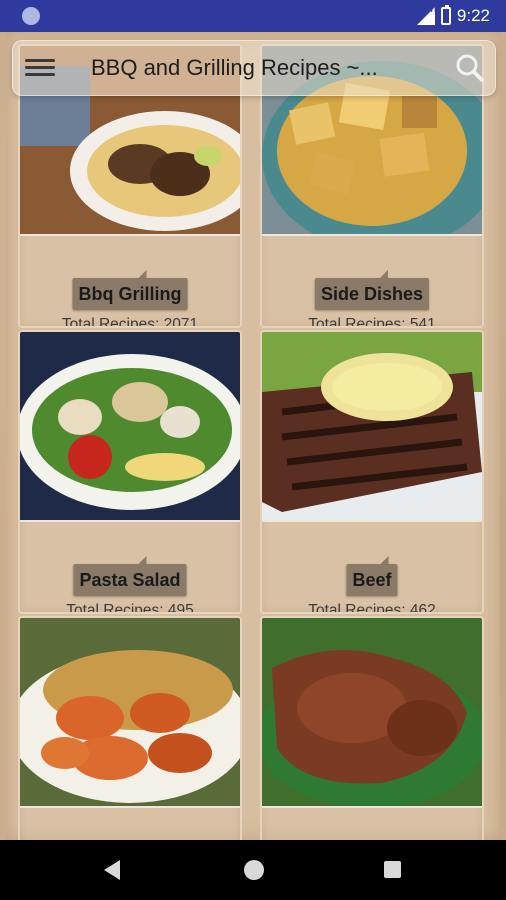 This screenshot has height=900, width=506. I want to click on category-label: Beef, so click(372, 576).